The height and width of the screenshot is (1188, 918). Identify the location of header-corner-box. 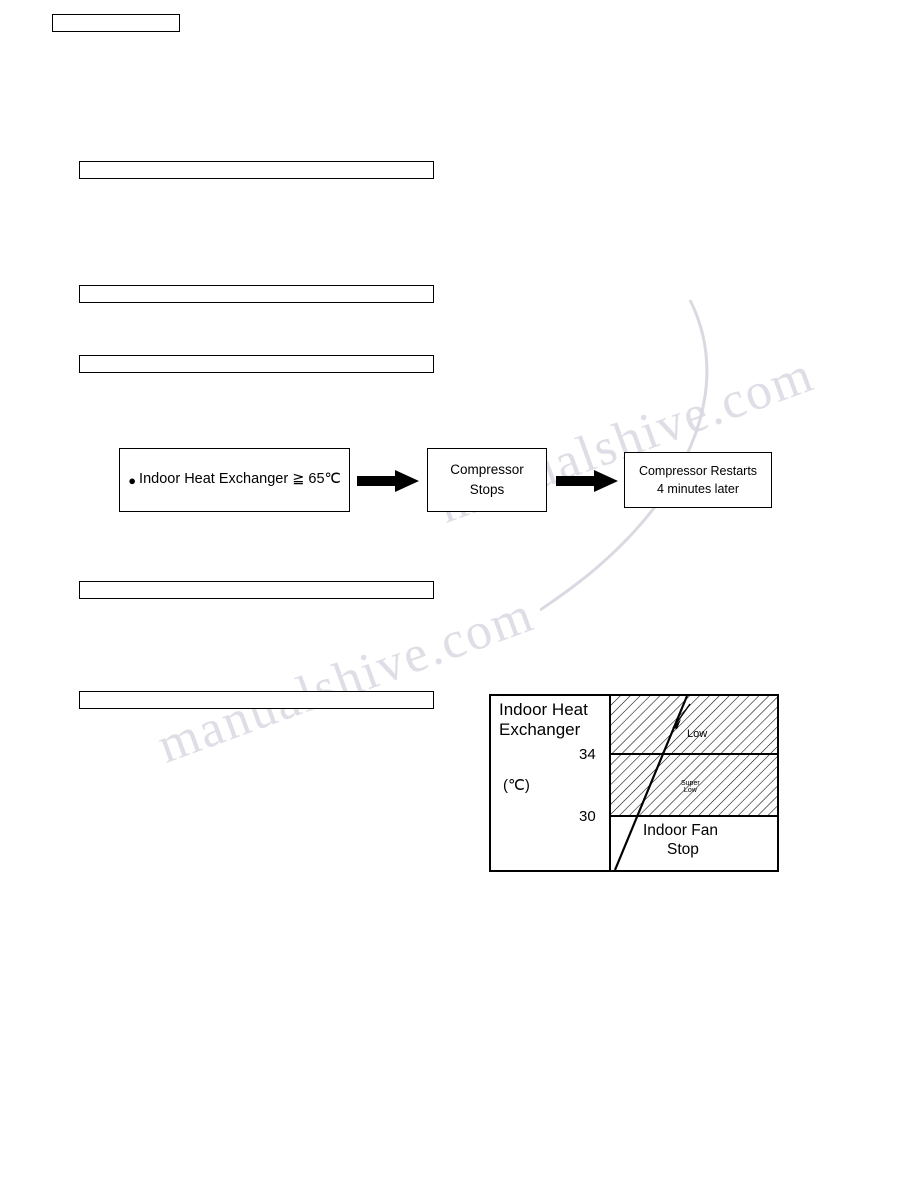
(116, 23).